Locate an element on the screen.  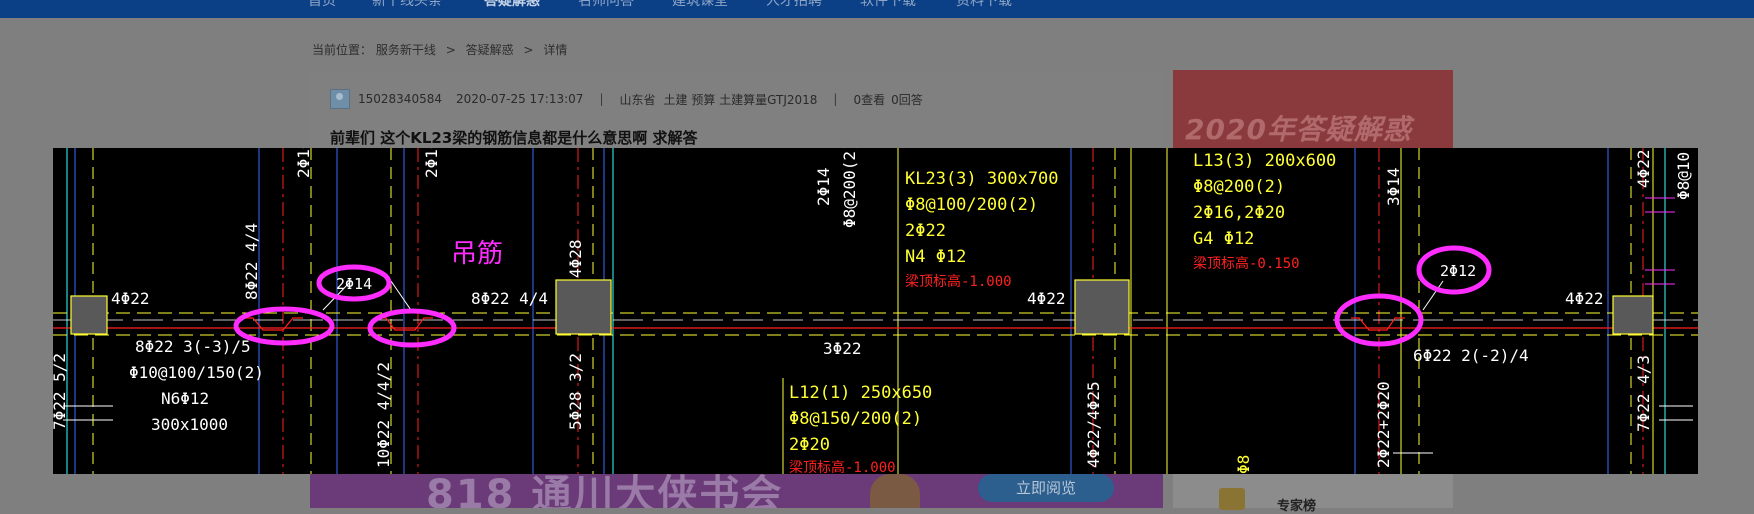
cad-l13-line-4: G4 Φ12 is located at coordinates (1223, 239).